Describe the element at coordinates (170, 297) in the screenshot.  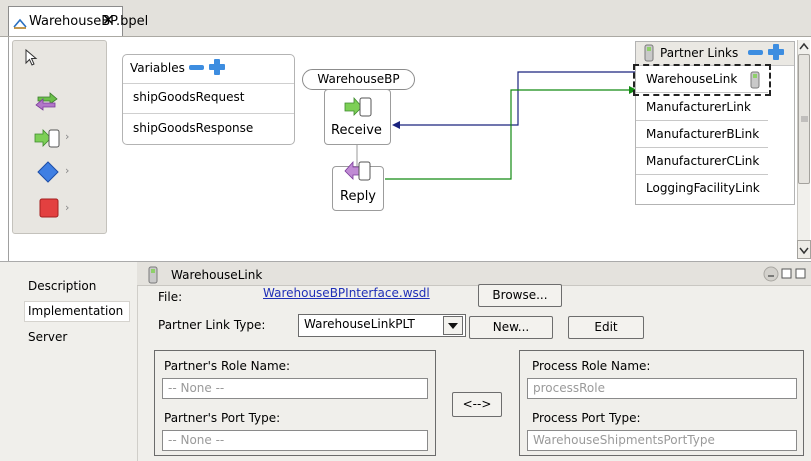
I see `file-label: File:` at that location.